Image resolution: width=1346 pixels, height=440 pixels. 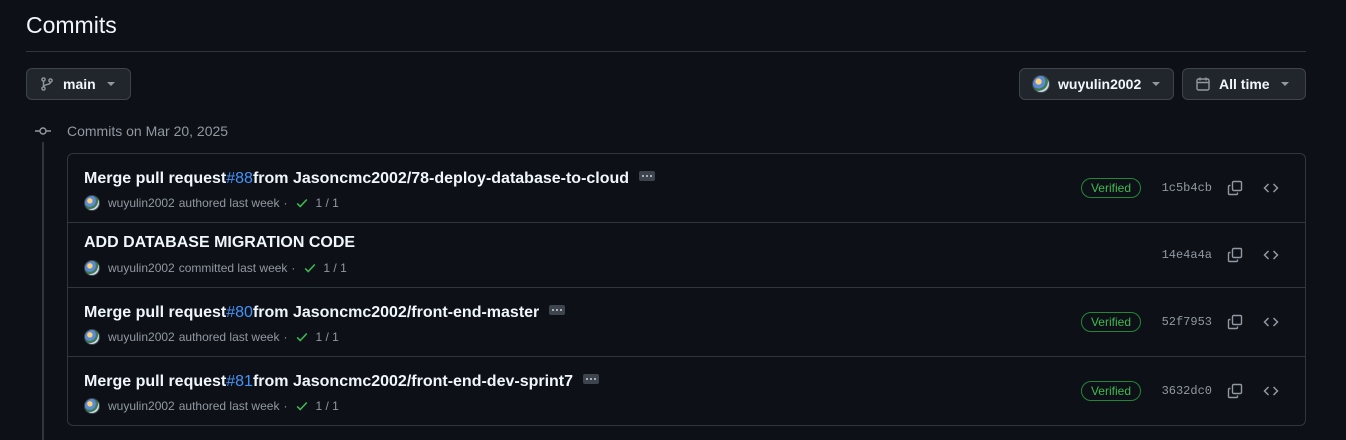 What do you see at coordinates (43, 131) in the screenshot?
I see `git-commit-icon` at bounding box center [43, 131].